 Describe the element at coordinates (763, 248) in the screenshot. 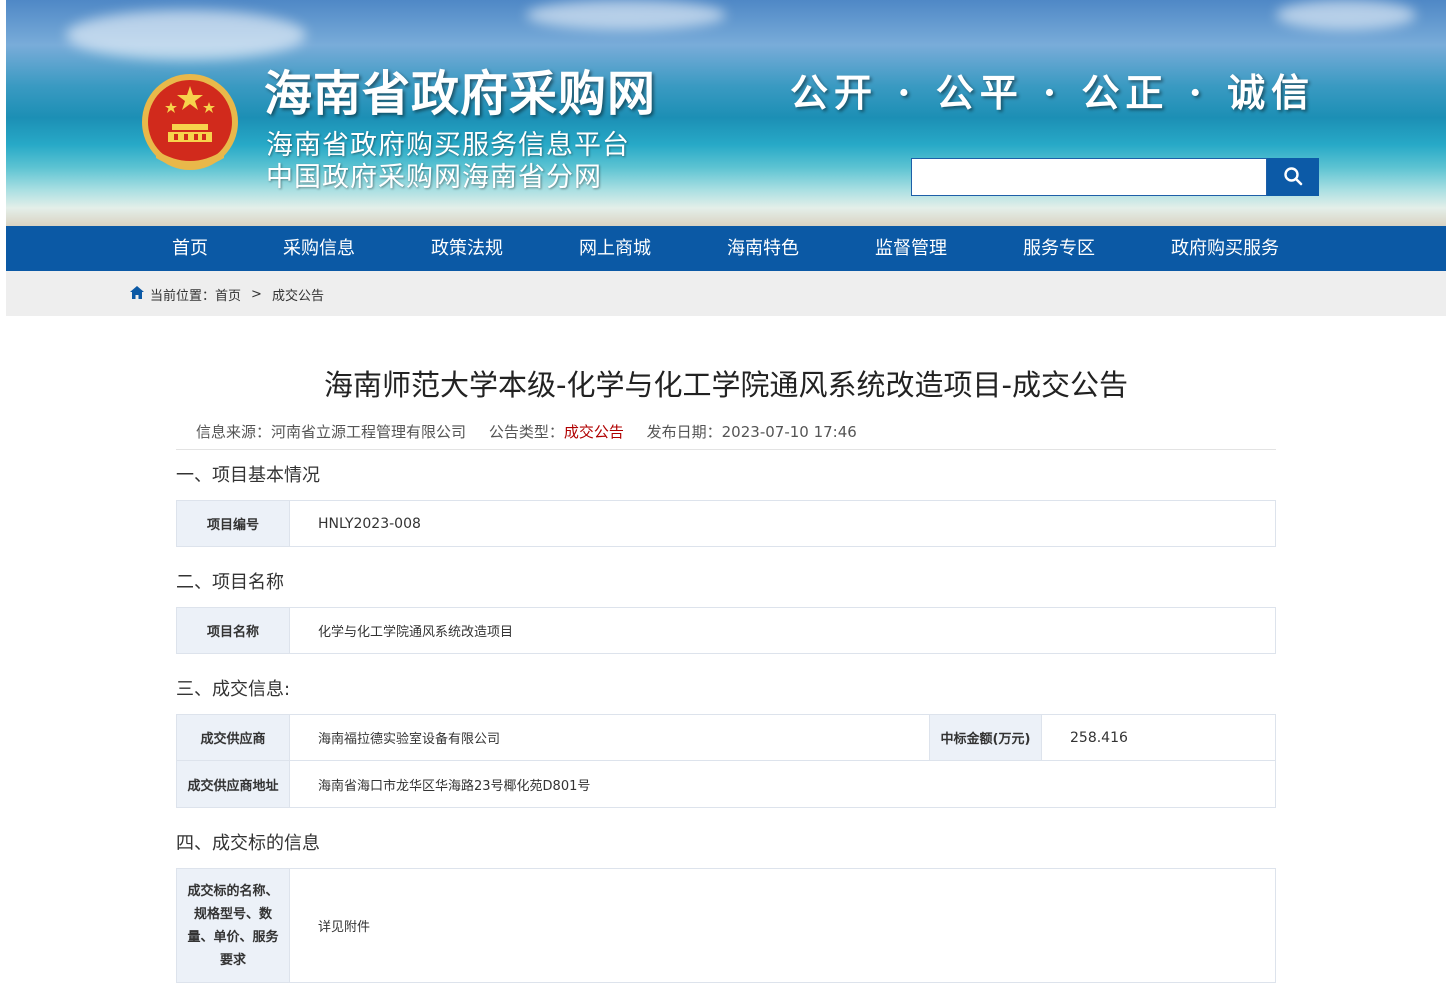

I see `nav-item-hainan-features: 海南特色` at that location.